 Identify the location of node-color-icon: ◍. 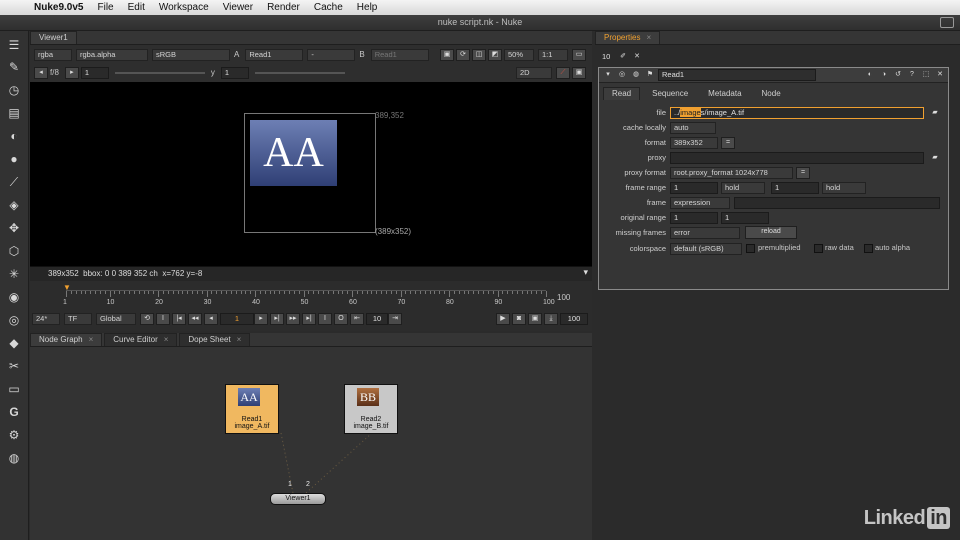
(636, 75).